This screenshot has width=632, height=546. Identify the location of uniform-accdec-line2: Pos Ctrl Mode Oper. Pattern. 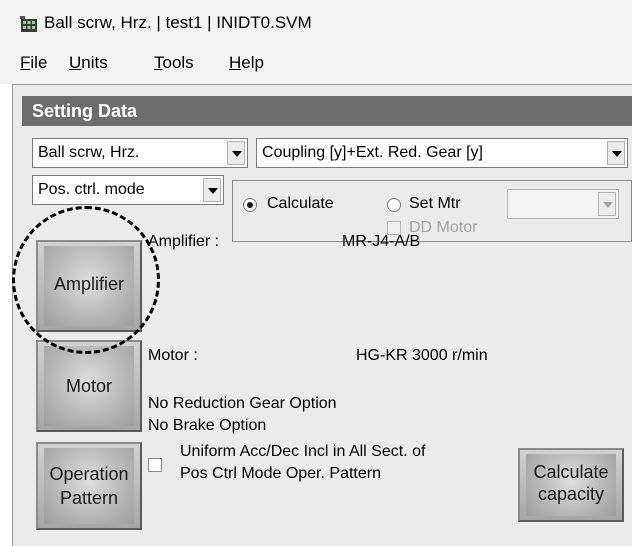
(280, 473).